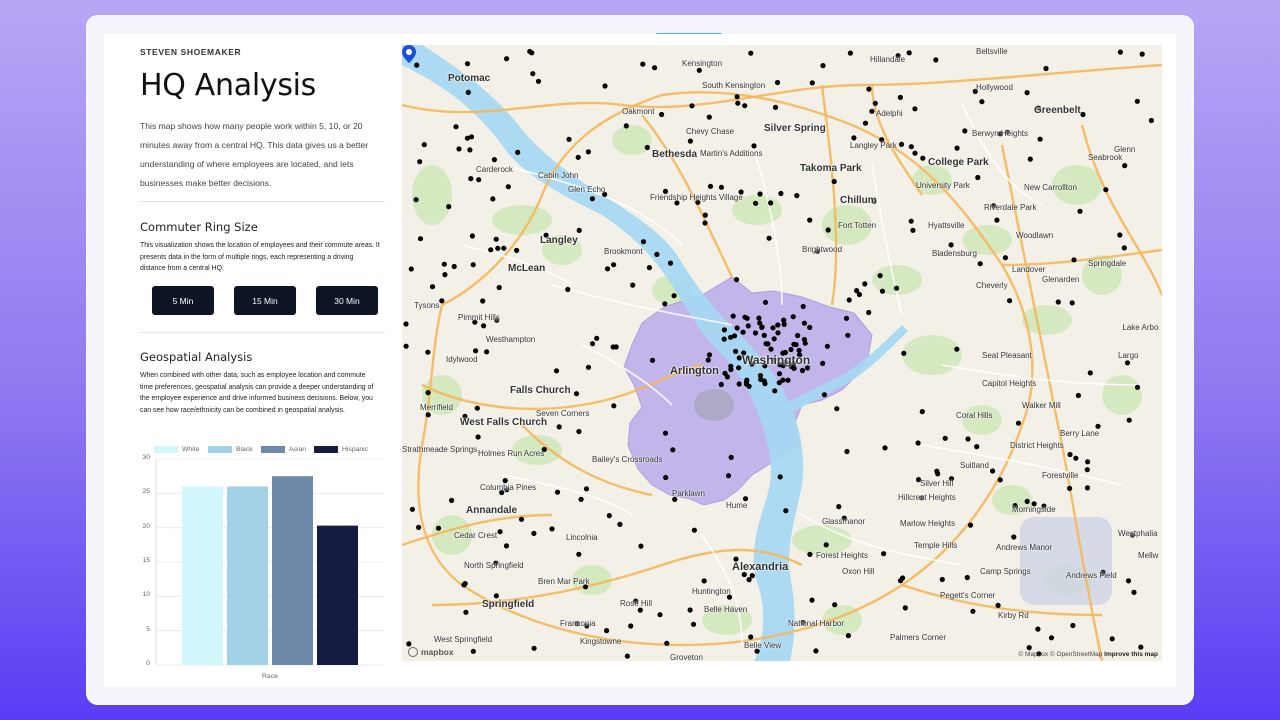 Image resolution: width=1280 pixels, height=720 pixels. What do you see at coordinates (831, 168) in the screenshot?
I see `map-place-label: Takoma Park` at bounding box center [831, 168].